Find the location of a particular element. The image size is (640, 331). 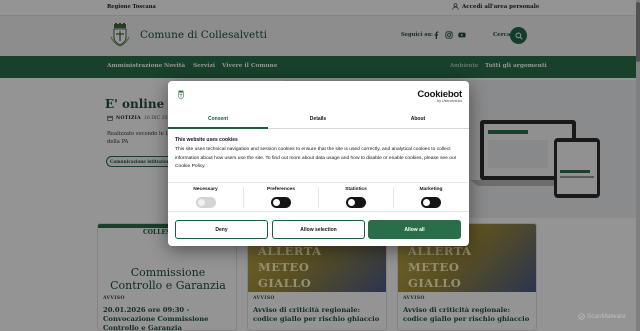

necessary-switch is located at coordinates (205, 202).